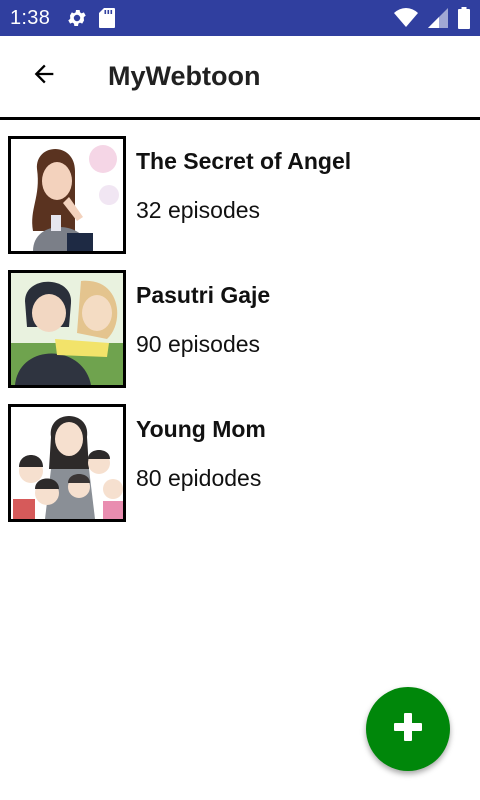 The image size is (480, 800). I want to click on signal-icon, so click(438, 18).